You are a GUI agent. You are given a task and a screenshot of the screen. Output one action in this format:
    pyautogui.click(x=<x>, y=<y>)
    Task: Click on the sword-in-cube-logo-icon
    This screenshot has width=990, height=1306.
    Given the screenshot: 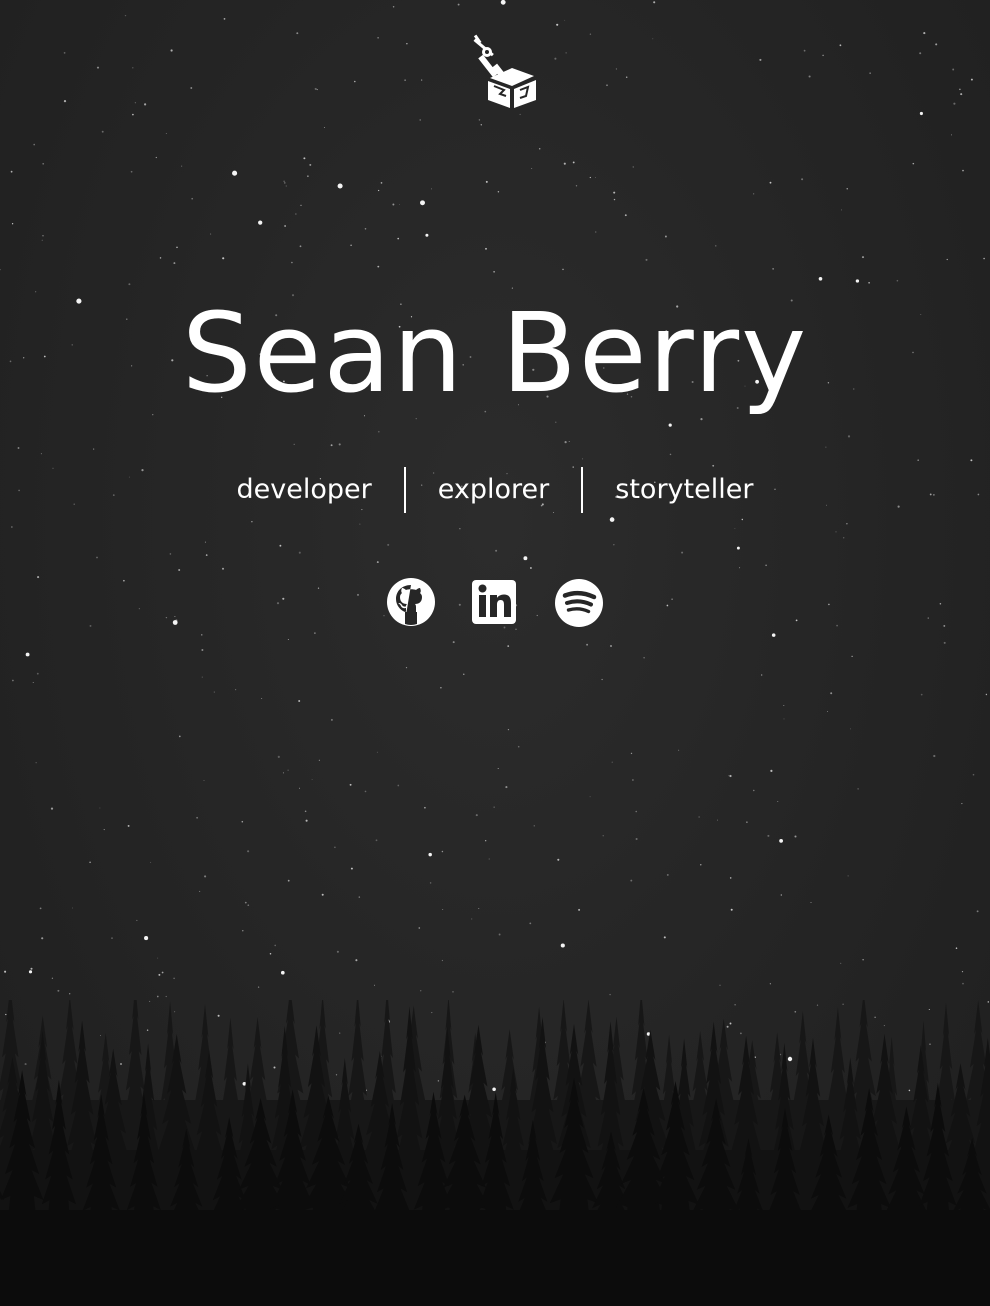 What is the action you would take?
    pyautogui.click(x=504, y=71)
    